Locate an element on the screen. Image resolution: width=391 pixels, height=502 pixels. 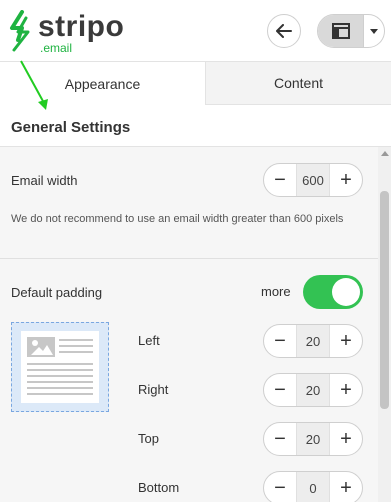
email-width-increment-button: + is located at coordinates (346, 180).